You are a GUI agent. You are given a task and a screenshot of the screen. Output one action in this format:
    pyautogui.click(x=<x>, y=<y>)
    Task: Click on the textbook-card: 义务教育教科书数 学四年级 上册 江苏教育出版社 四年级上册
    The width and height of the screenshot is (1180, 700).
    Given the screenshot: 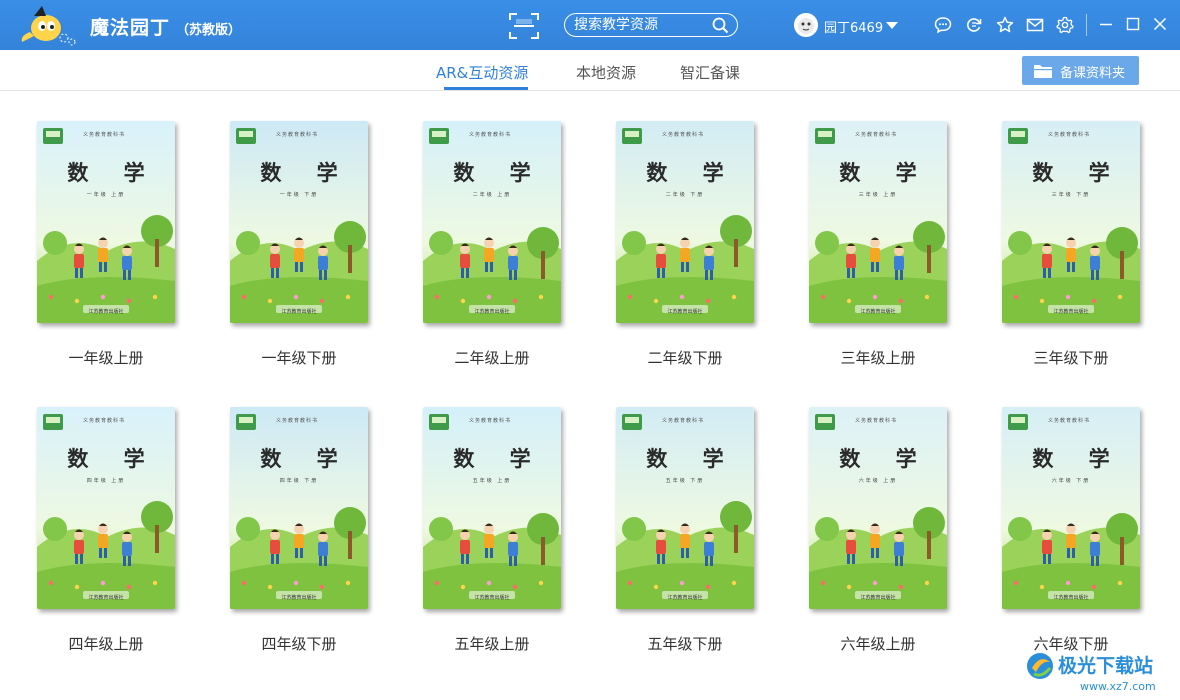 What is the action you would take?
    pyautogui.click(x=95, y=515)
    